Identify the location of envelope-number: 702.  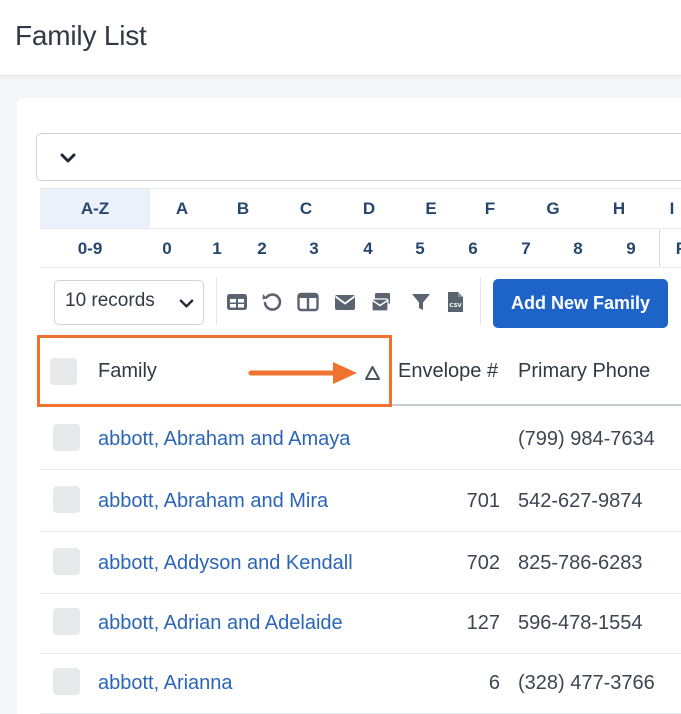
(483, 563).